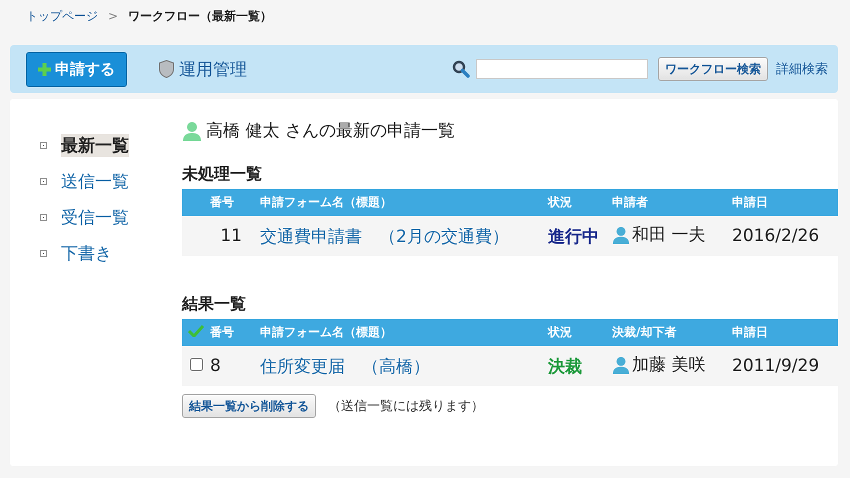  Describe the element at coordinates (76, 69) in the screenshot. I see `new-request-button: 申請する` at that location.